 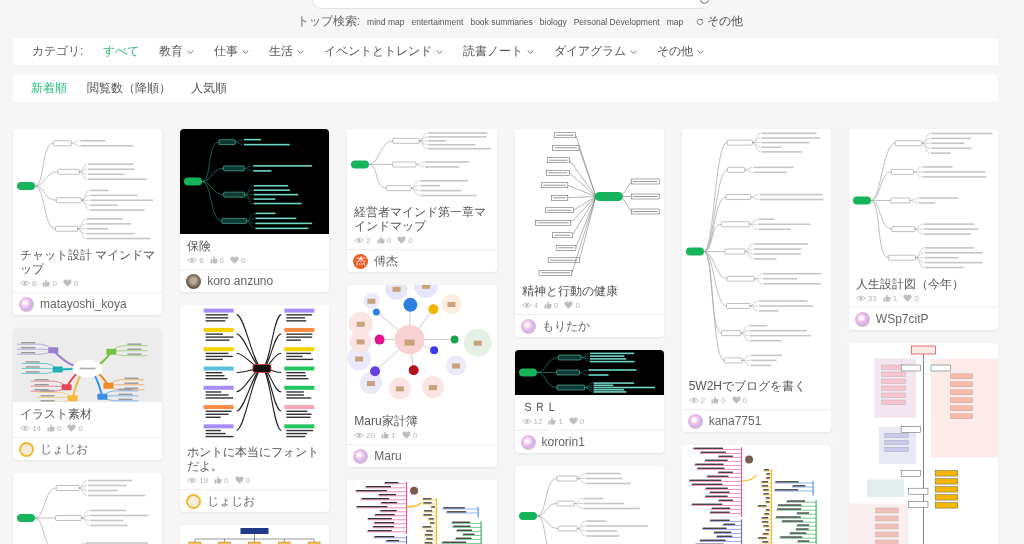 I want to click on author-name: WSp7citP, so click(x=902, y=319).